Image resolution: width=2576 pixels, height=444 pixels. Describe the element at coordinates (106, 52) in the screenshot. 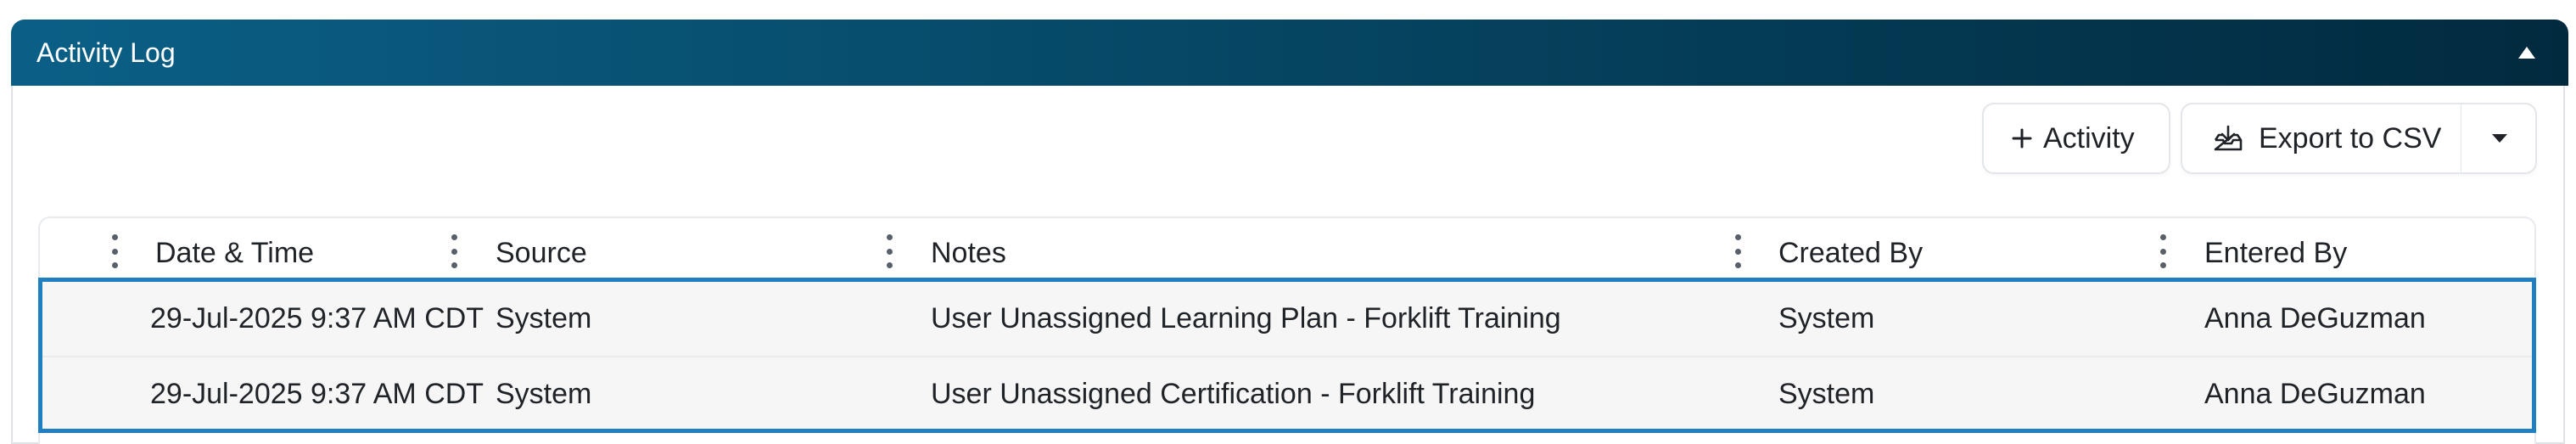

I see `panel-title: Activity Log` at that location.